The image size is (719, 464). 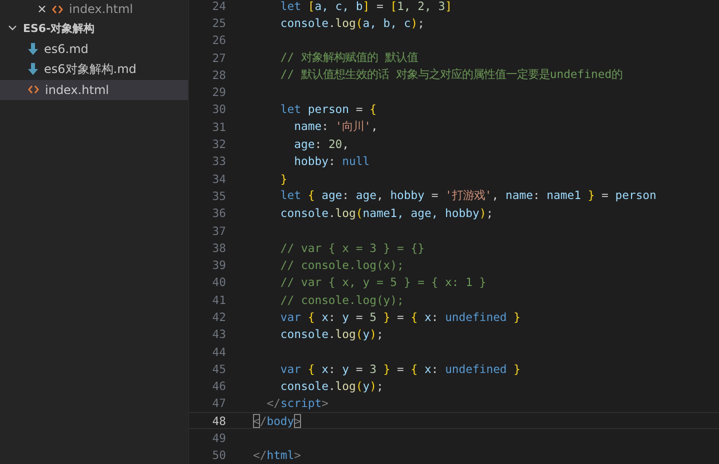 I want to click on close-icon, so click(x=42, y=9).